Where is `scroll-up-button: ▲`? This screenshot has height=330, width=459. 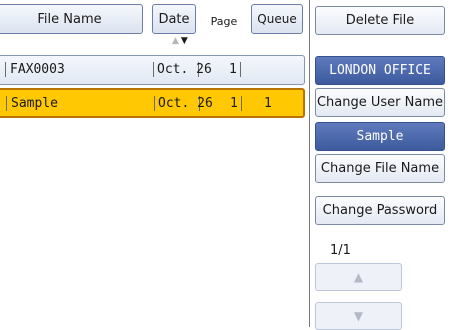
scroll-up-button: ▲ is located at coordinates (358, 277).